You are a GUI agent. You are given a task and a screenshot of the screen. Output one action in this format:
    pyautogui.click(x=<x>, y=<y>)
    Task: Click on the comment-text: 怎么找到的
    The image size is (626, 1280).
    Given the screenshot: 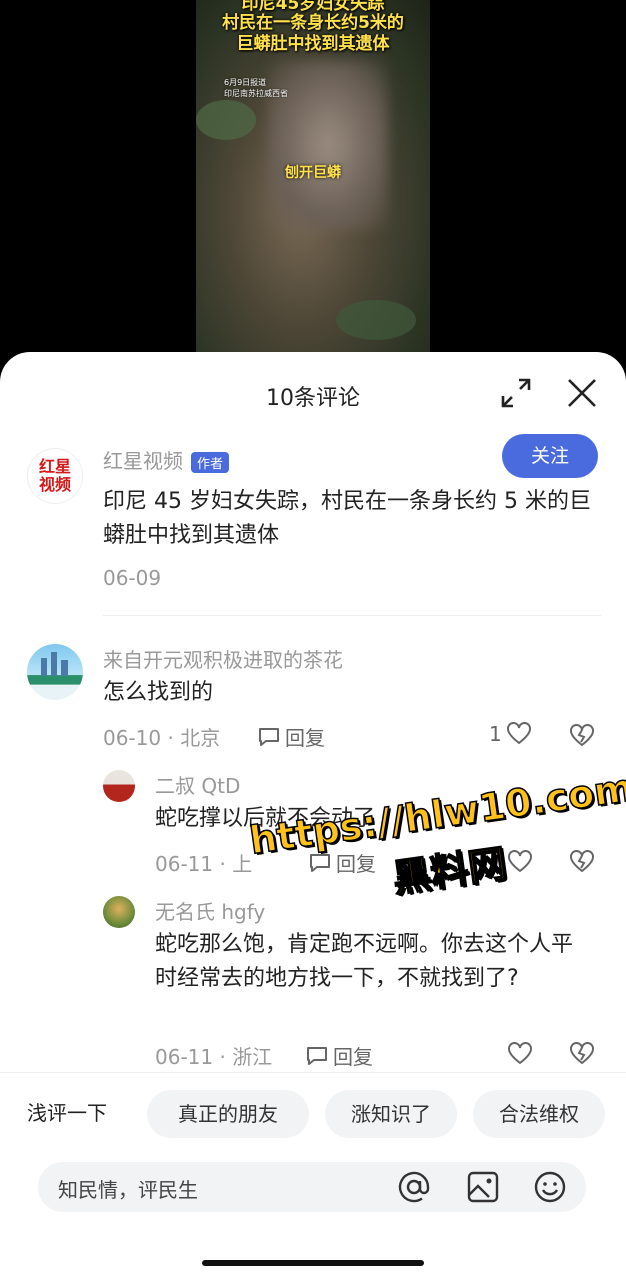 What is the action you would take?
    pyautogui.click(x=158, y=692)
    